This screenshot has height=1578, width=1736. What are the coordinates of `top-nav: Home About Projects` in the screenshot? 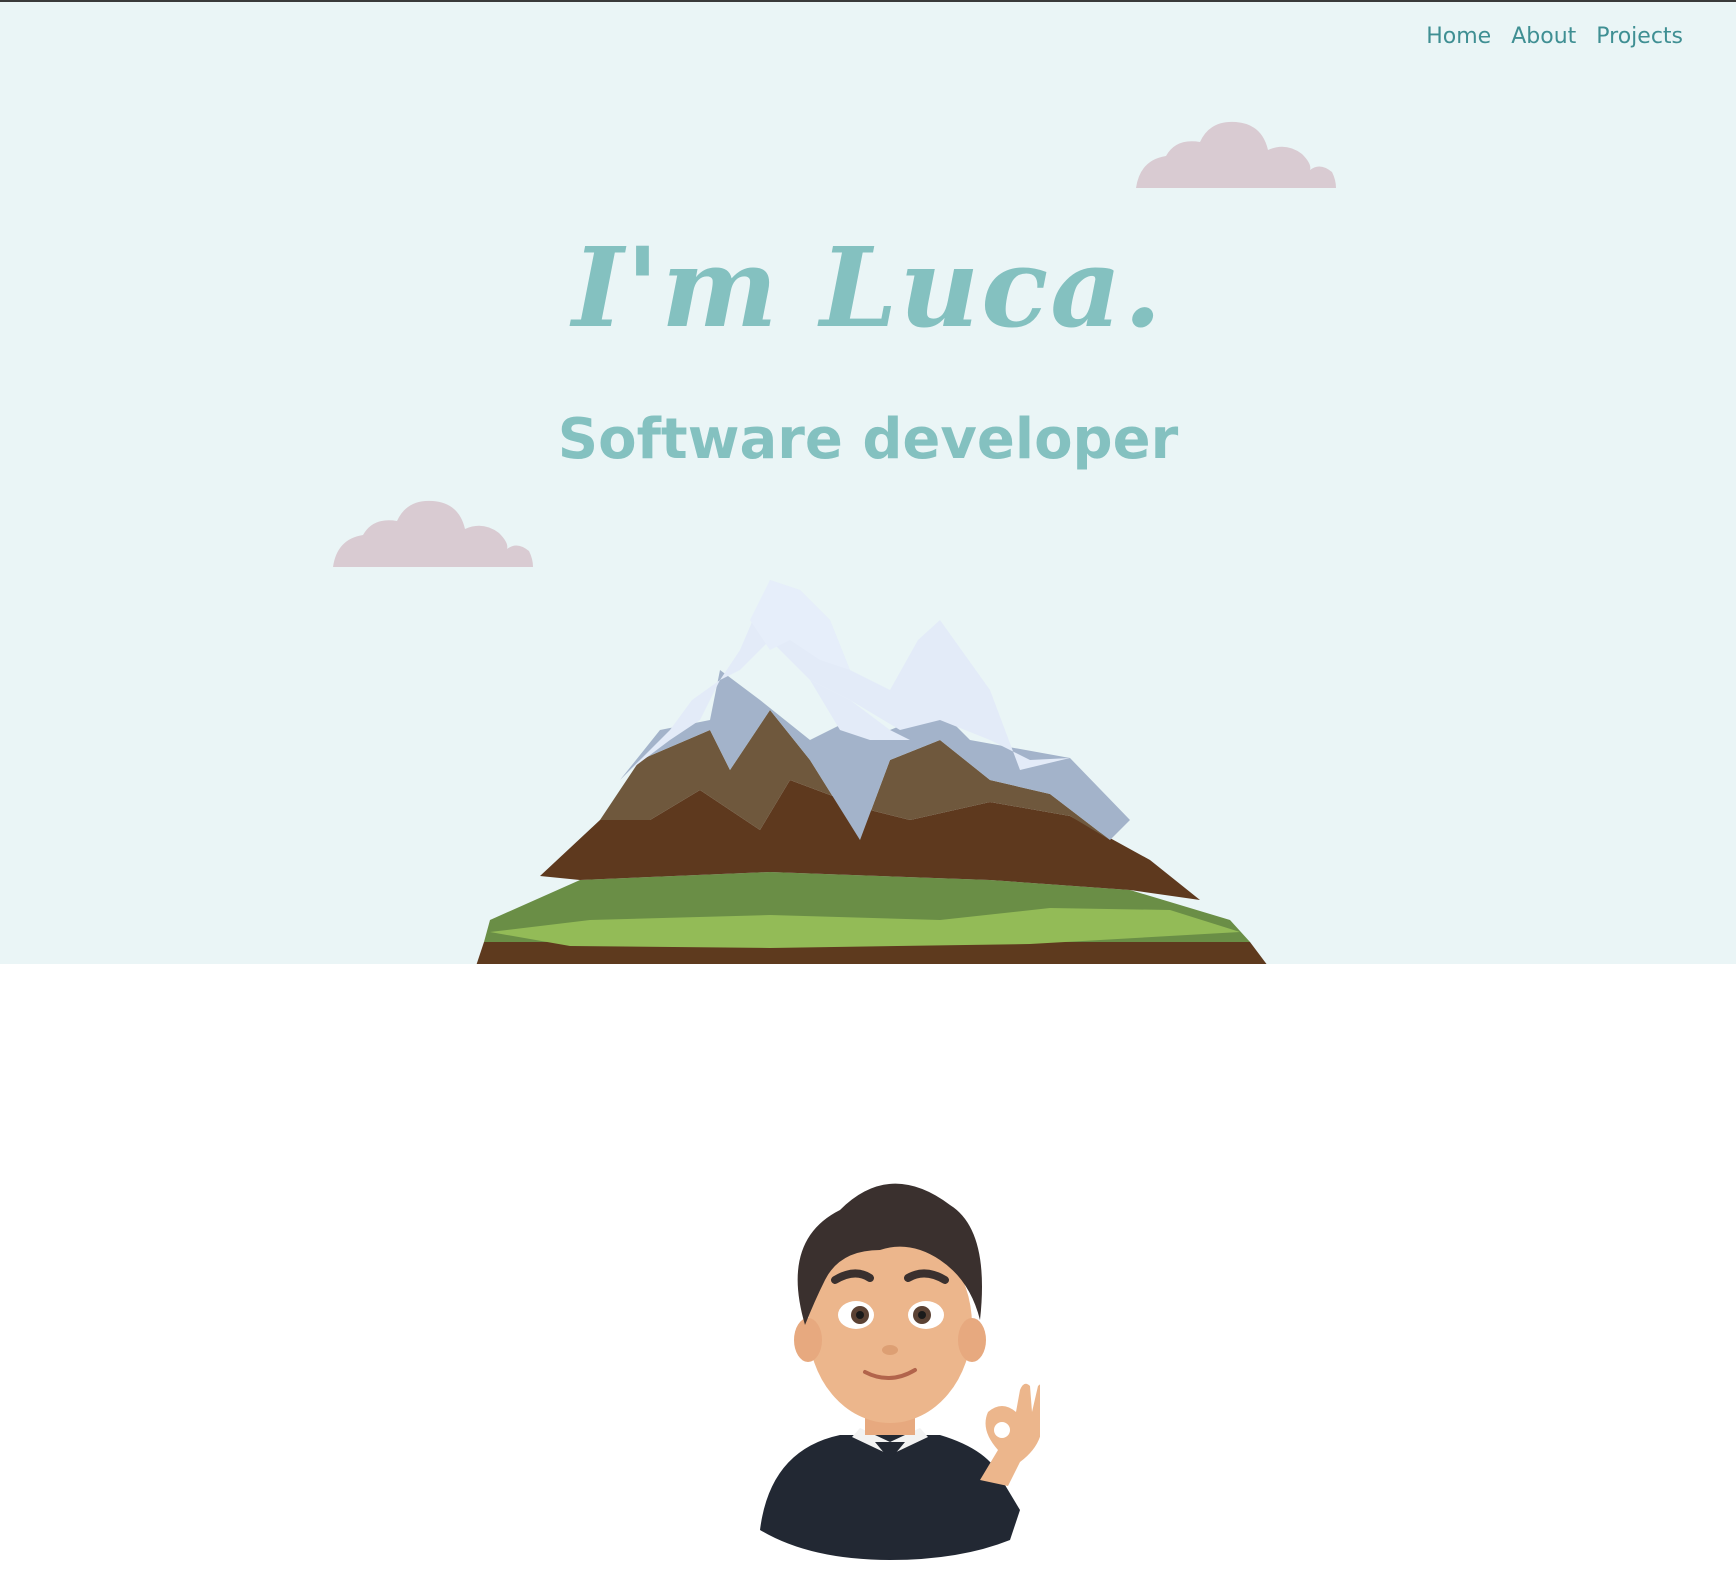 It's located at (1554, 36).